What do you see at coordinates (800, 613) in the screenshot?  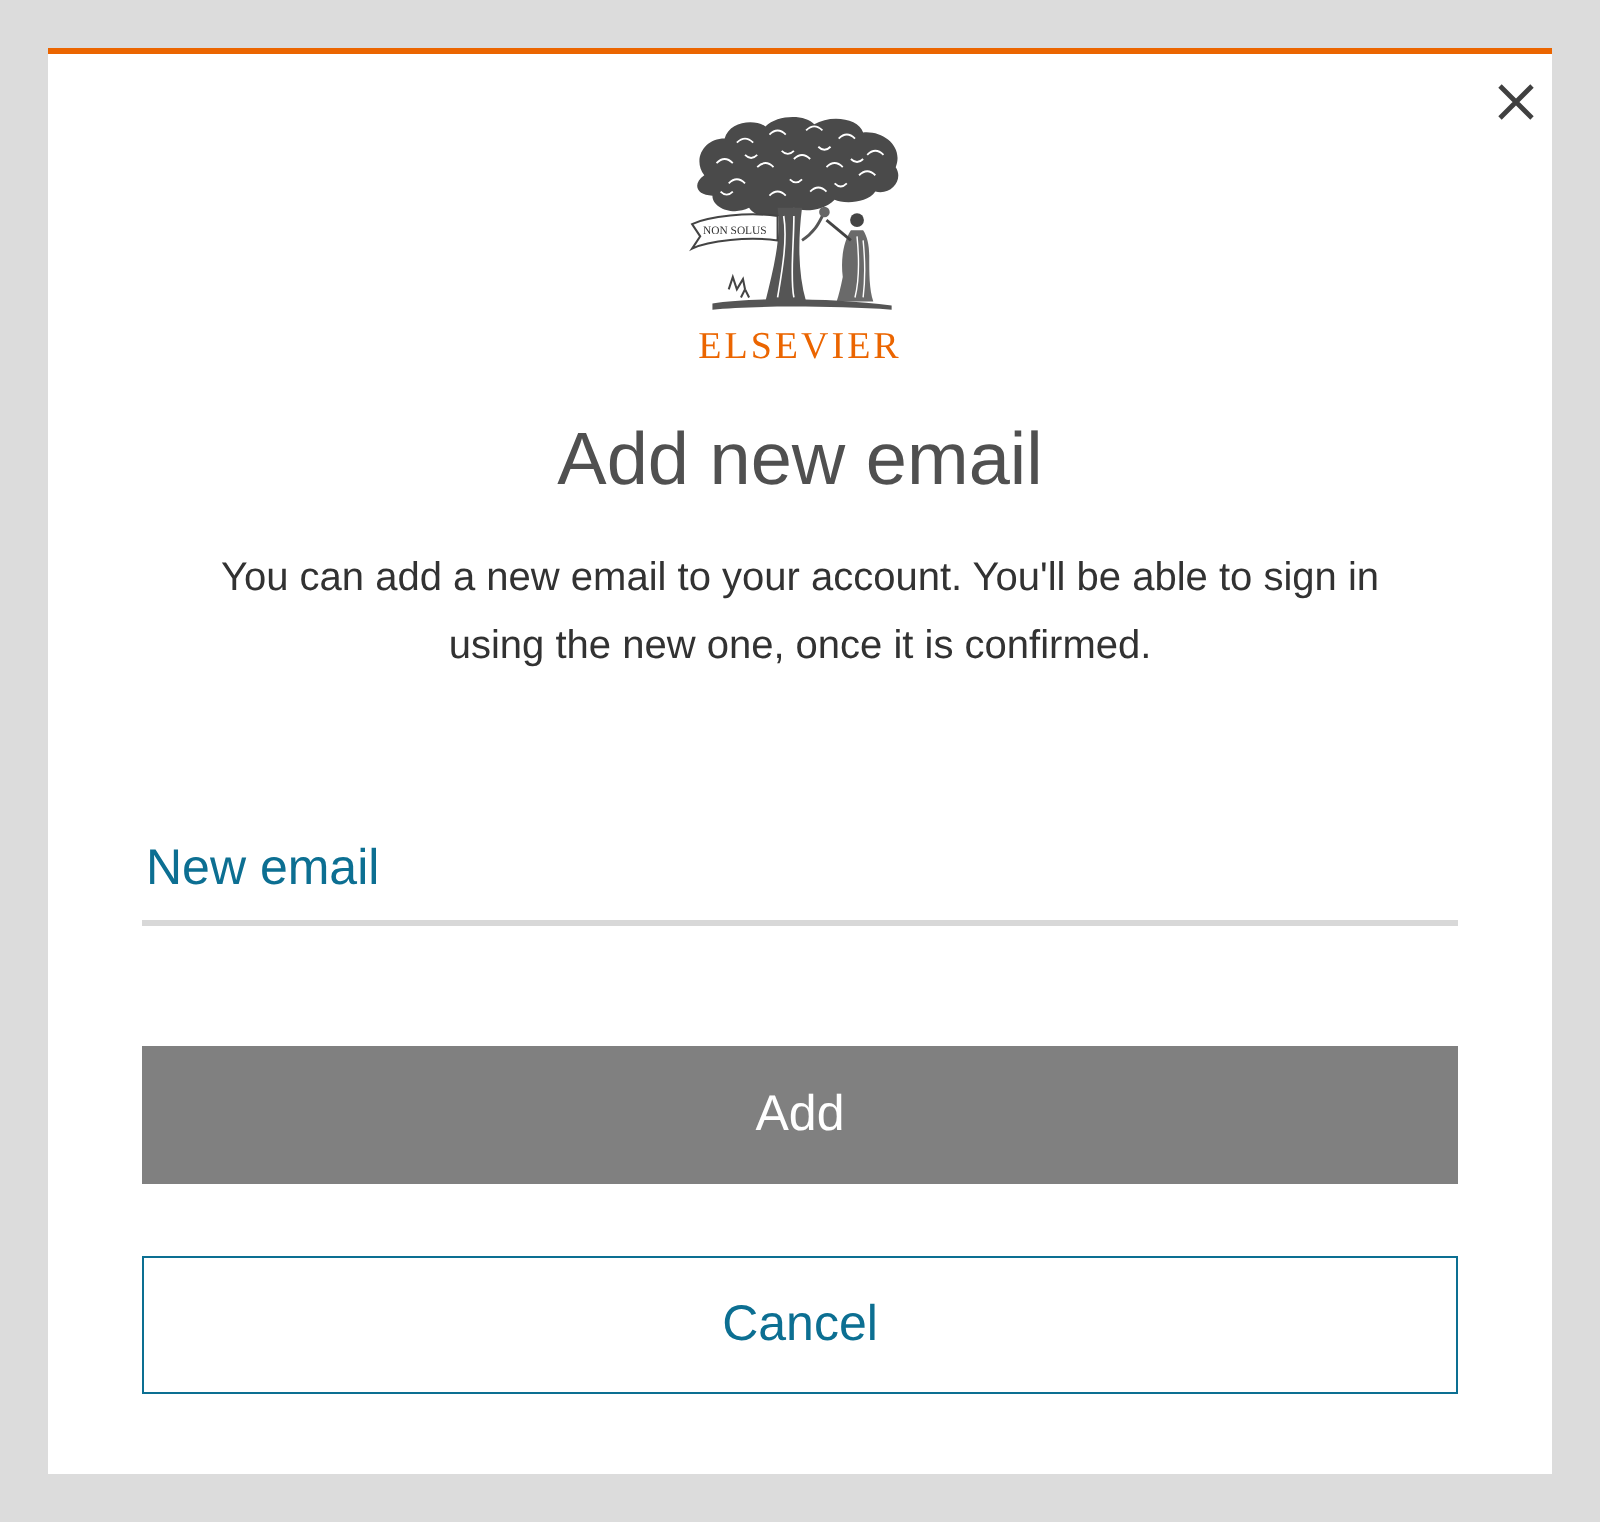 I see `dialog-description: You can add a new email to your account. You'll be able to sign in using the new one, once it is confirmed.` at bounding box center [800, 613].